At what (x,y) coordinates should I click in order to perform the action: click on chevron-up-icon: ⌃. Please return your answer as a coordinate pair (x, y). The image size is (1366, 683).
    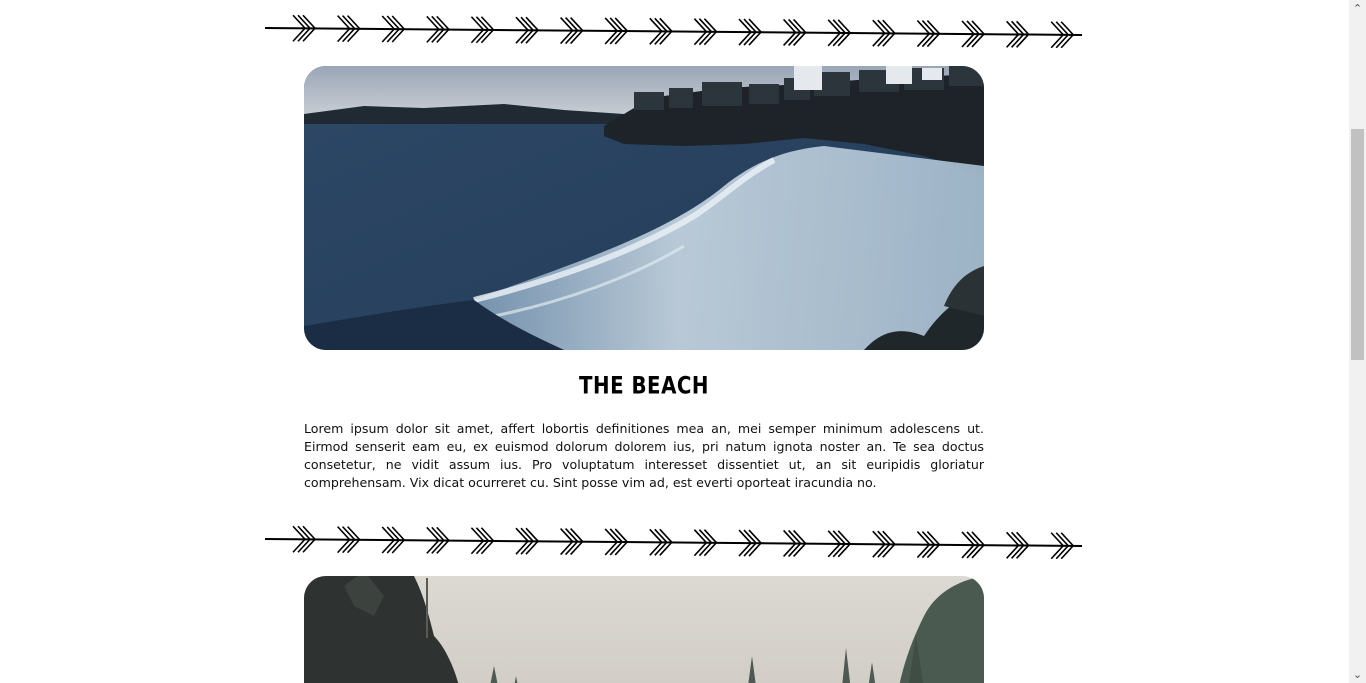
    Looking at the image, I should click on (1357, 8).